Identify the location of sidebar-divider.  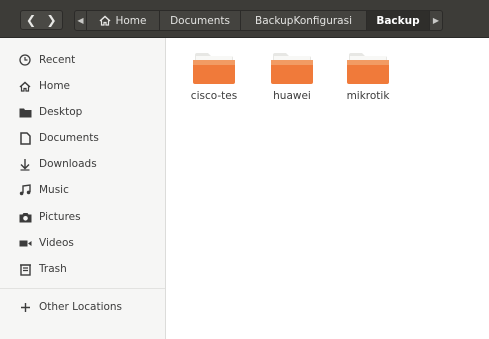
(82, 288).